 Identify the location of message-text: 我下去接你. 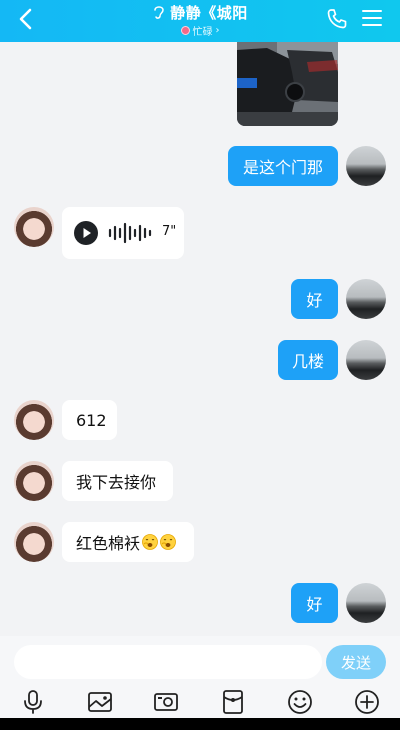
(116, 482).